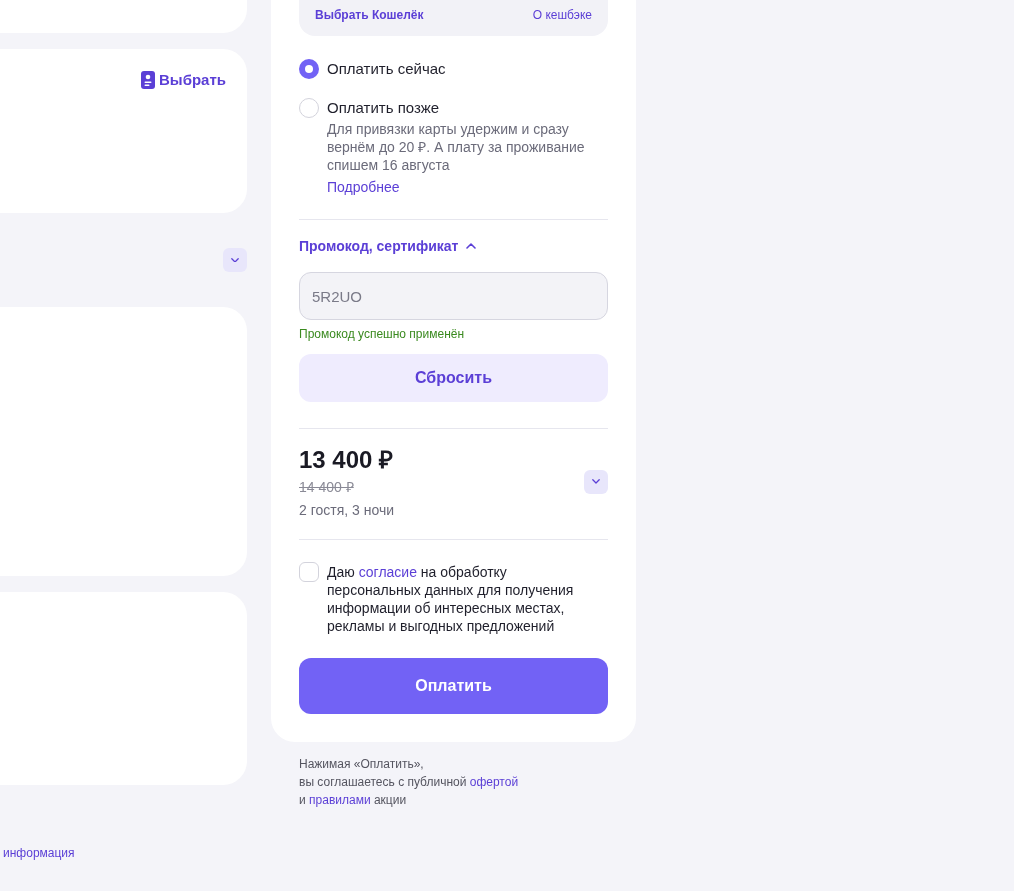 This screenshot has height=891, width=1014. I want to click on reset-button: Сбросить, so click(453, 378).